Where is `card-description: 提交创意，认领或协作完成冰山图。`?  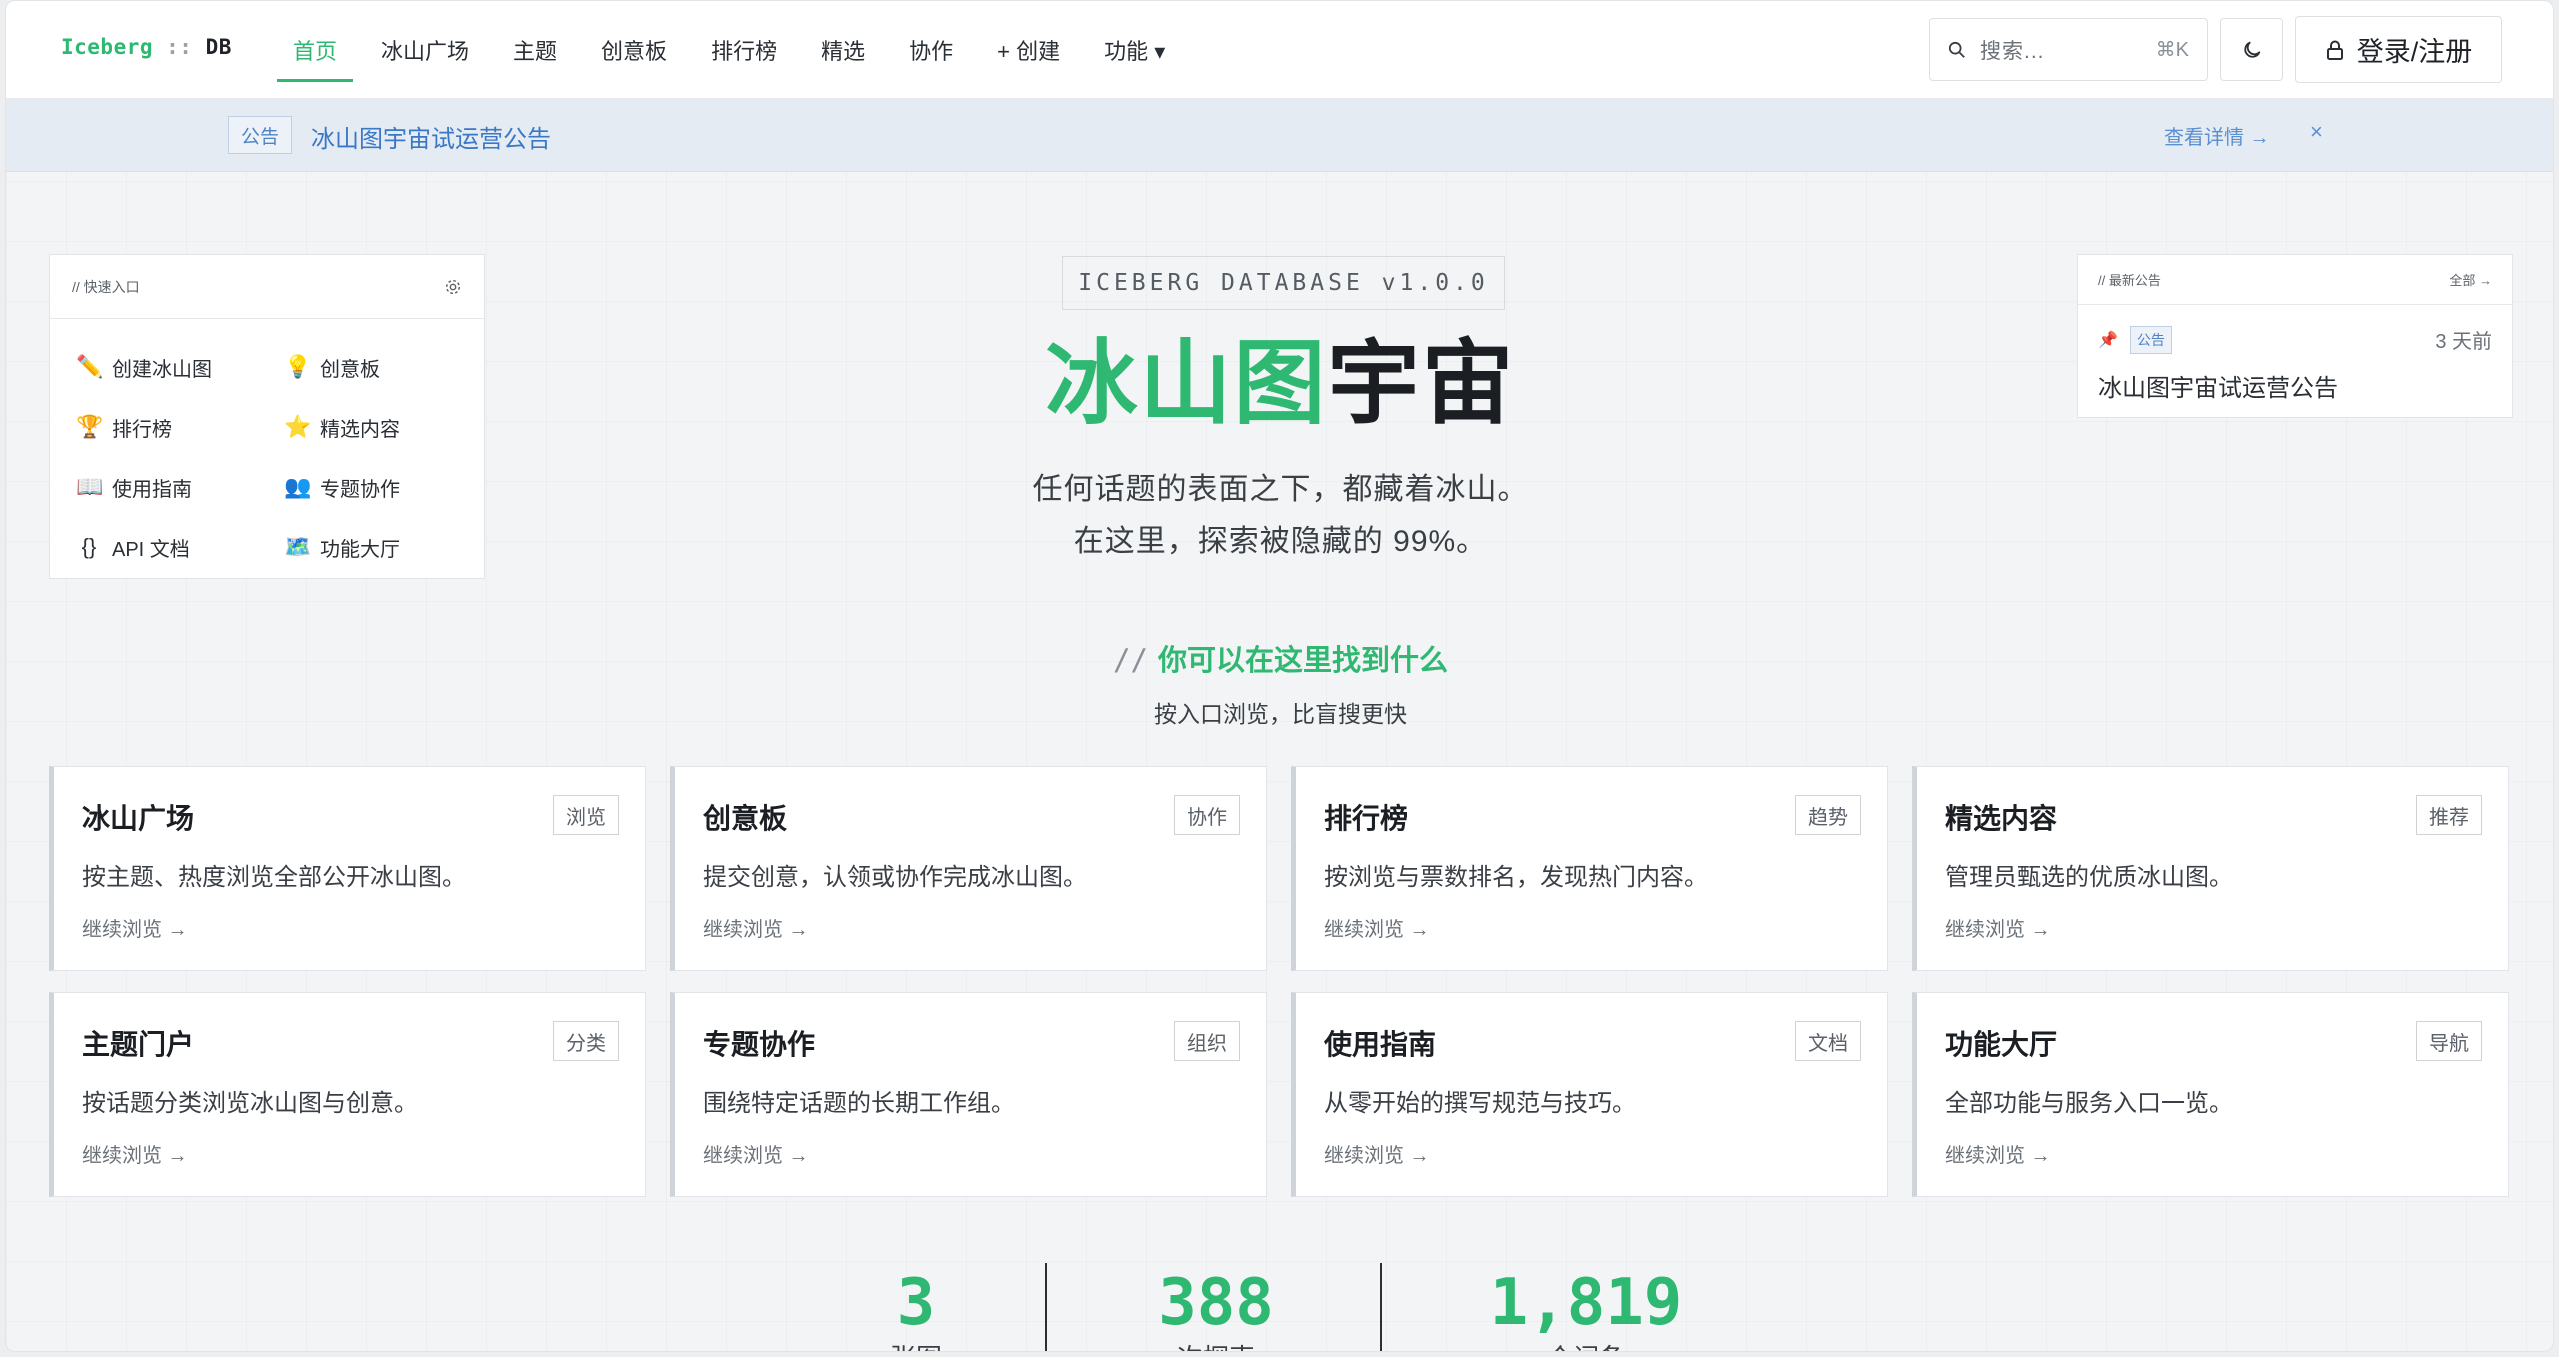
card-description: 提交创意，认领或协作完成冰山图。 is located at coordinates (895, 877).